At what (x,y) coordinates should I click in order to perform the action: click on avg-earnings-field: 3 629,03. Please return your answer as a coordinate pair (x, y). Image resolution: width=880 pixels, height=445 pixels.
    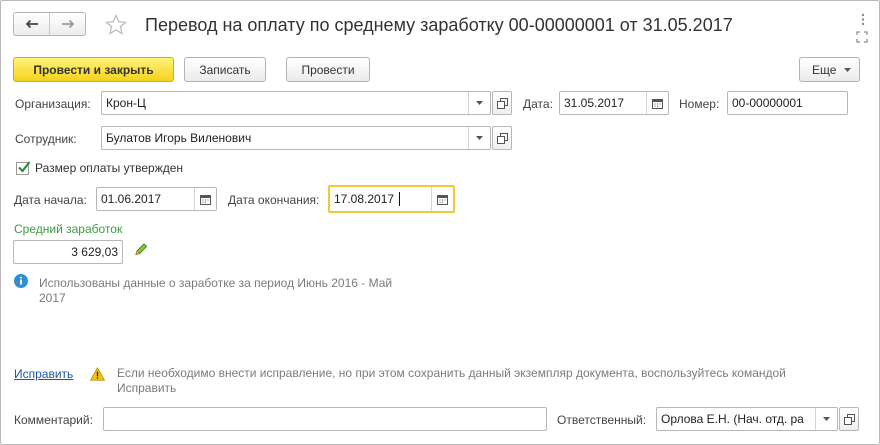
    Looking at the image, I should click on (68, 252).